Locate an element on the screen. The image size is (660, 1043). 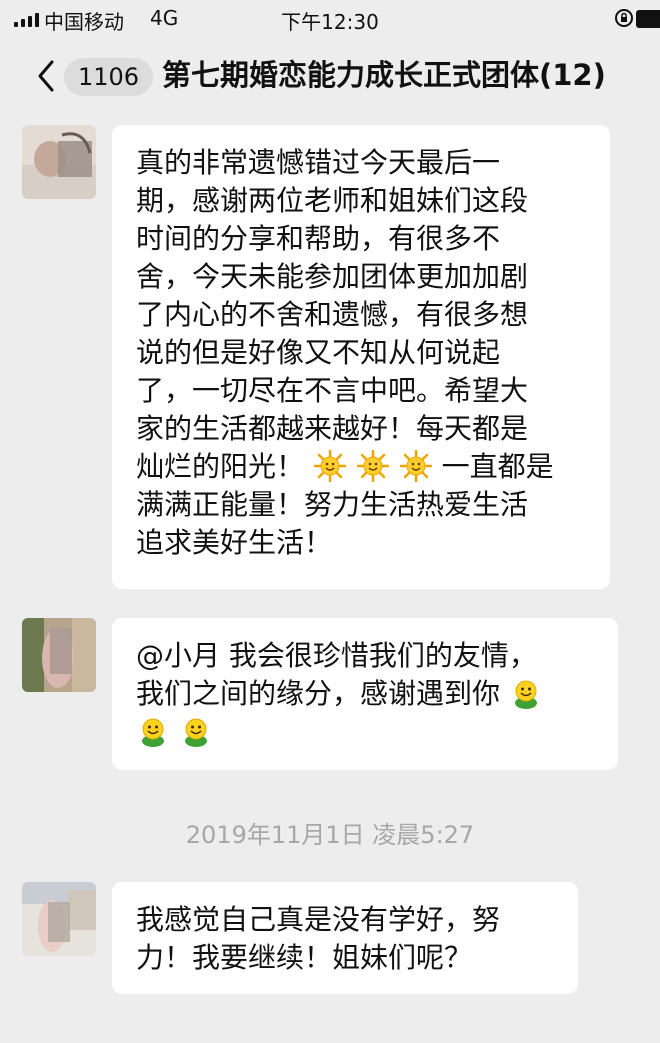
unread-count-badge: 1106 is located at coordinates (109, 77).